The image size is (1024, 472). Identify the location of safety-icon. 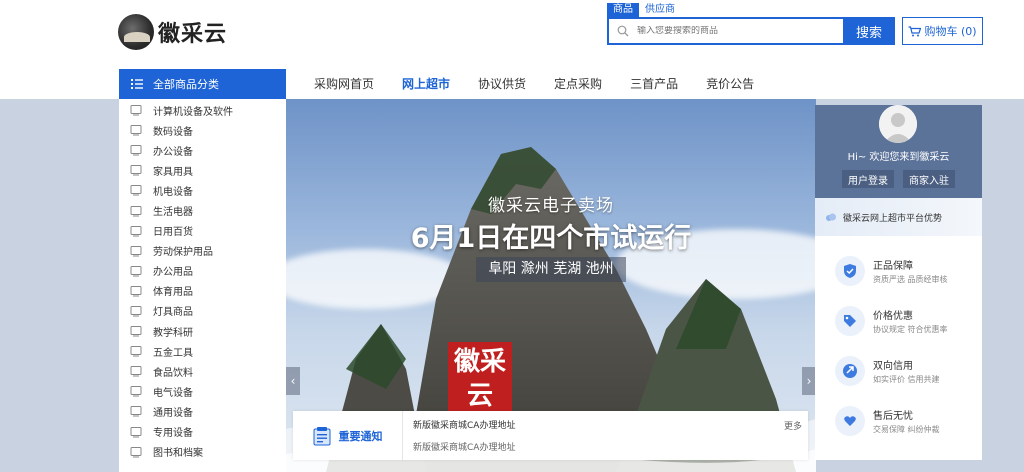
(136, 251).